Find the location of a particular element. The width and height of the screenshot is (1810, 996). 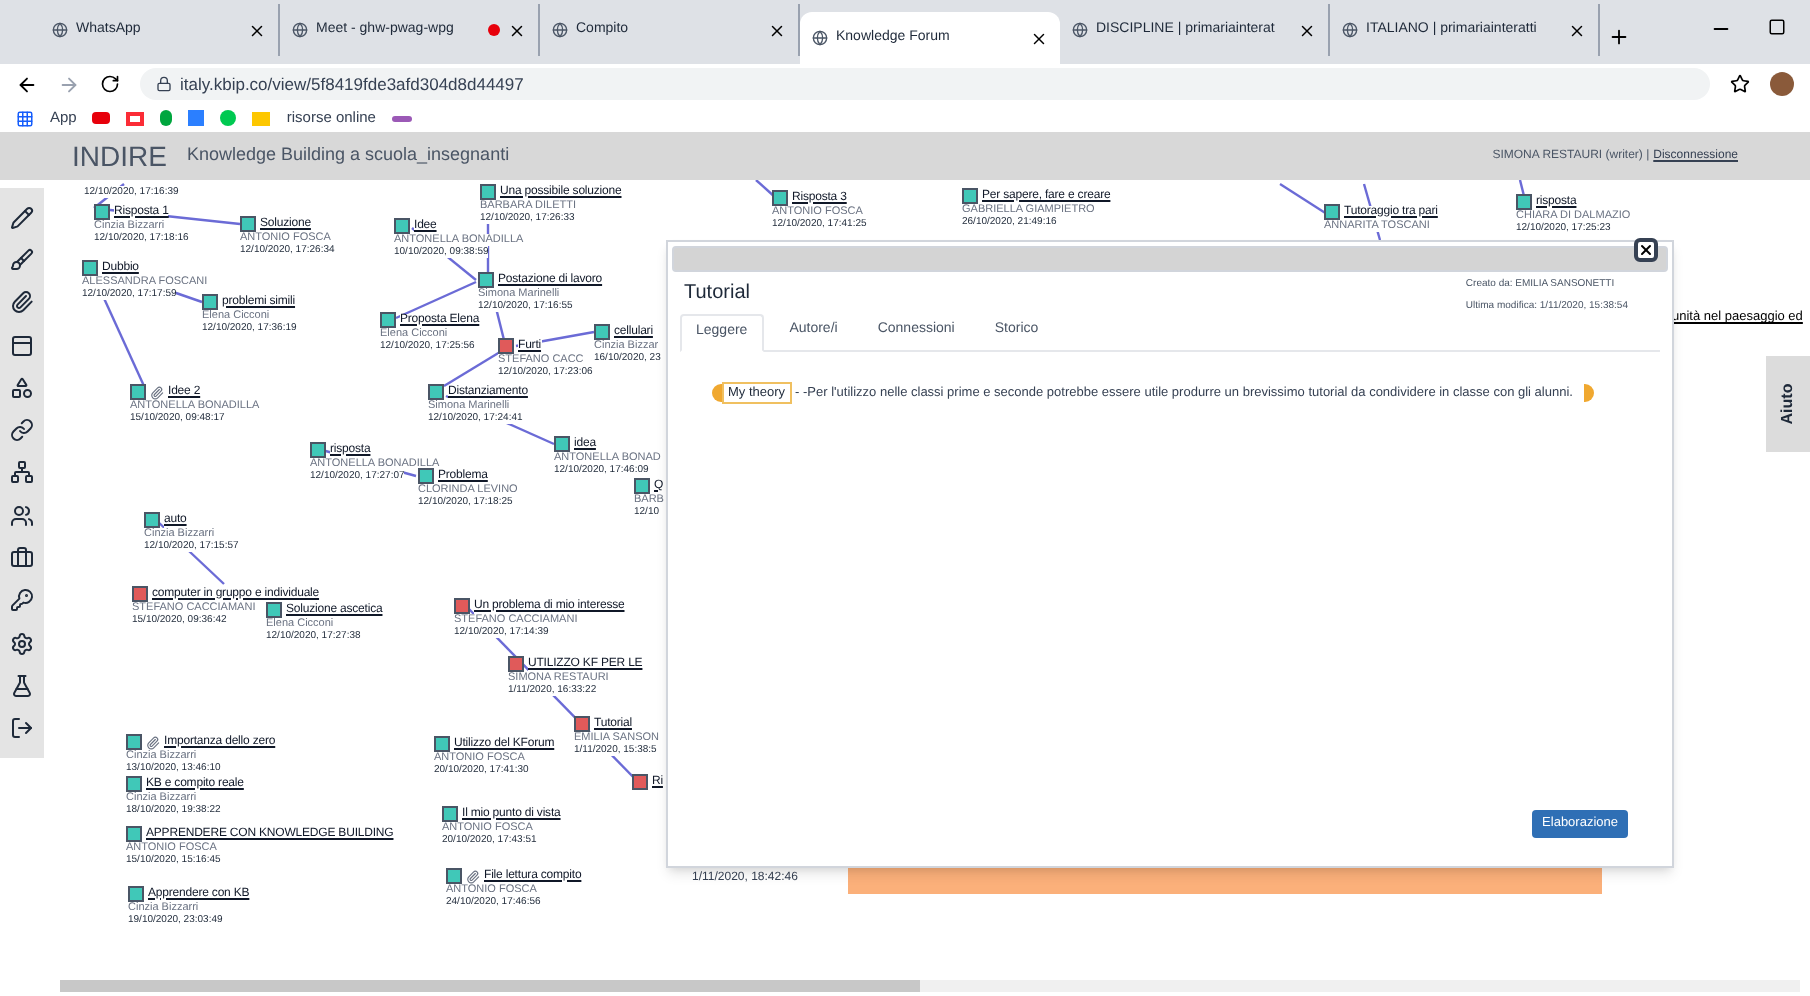

help-tab: Aiuto is located at coordinates (1788, 404).